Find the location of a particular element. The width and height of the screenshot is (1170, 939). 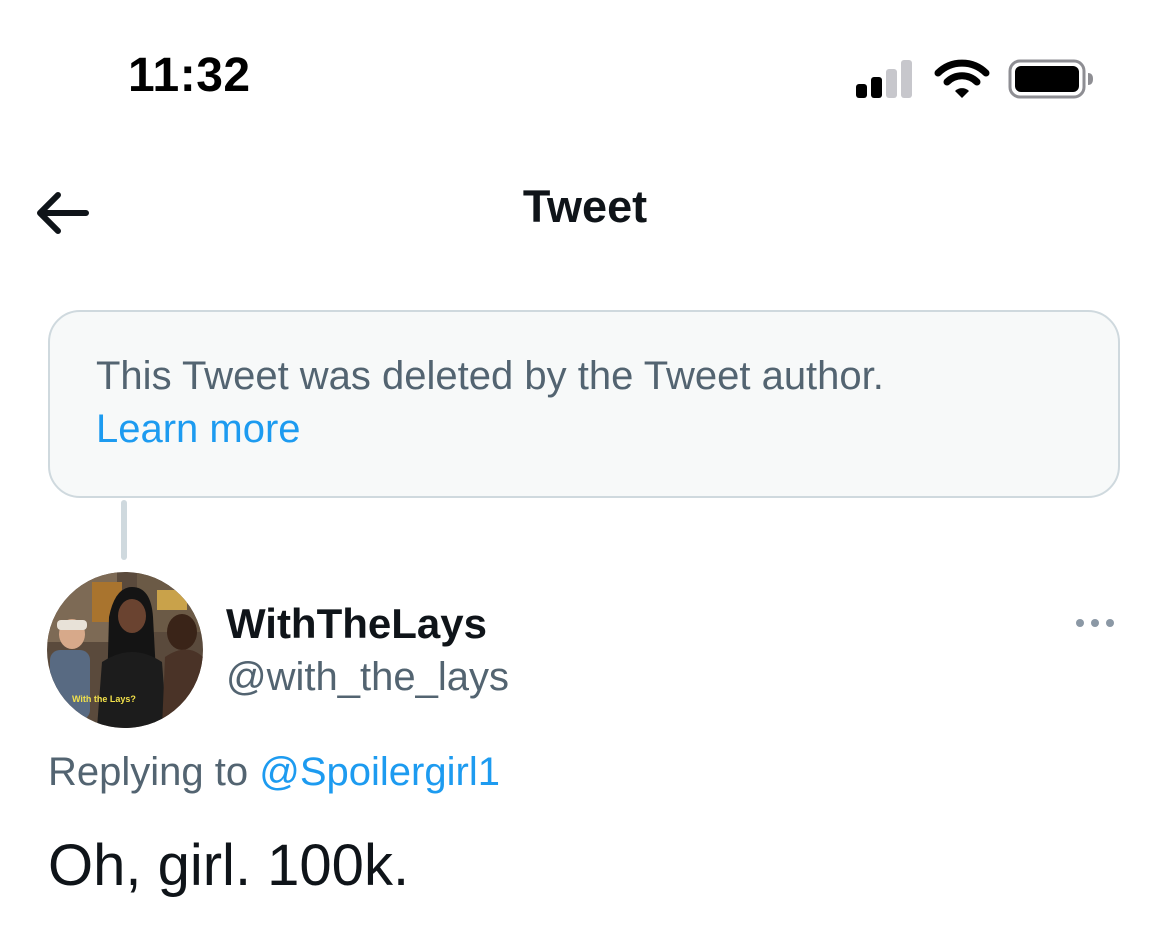

user-handle: @with_the_lays is located at coordinates (367, 677).